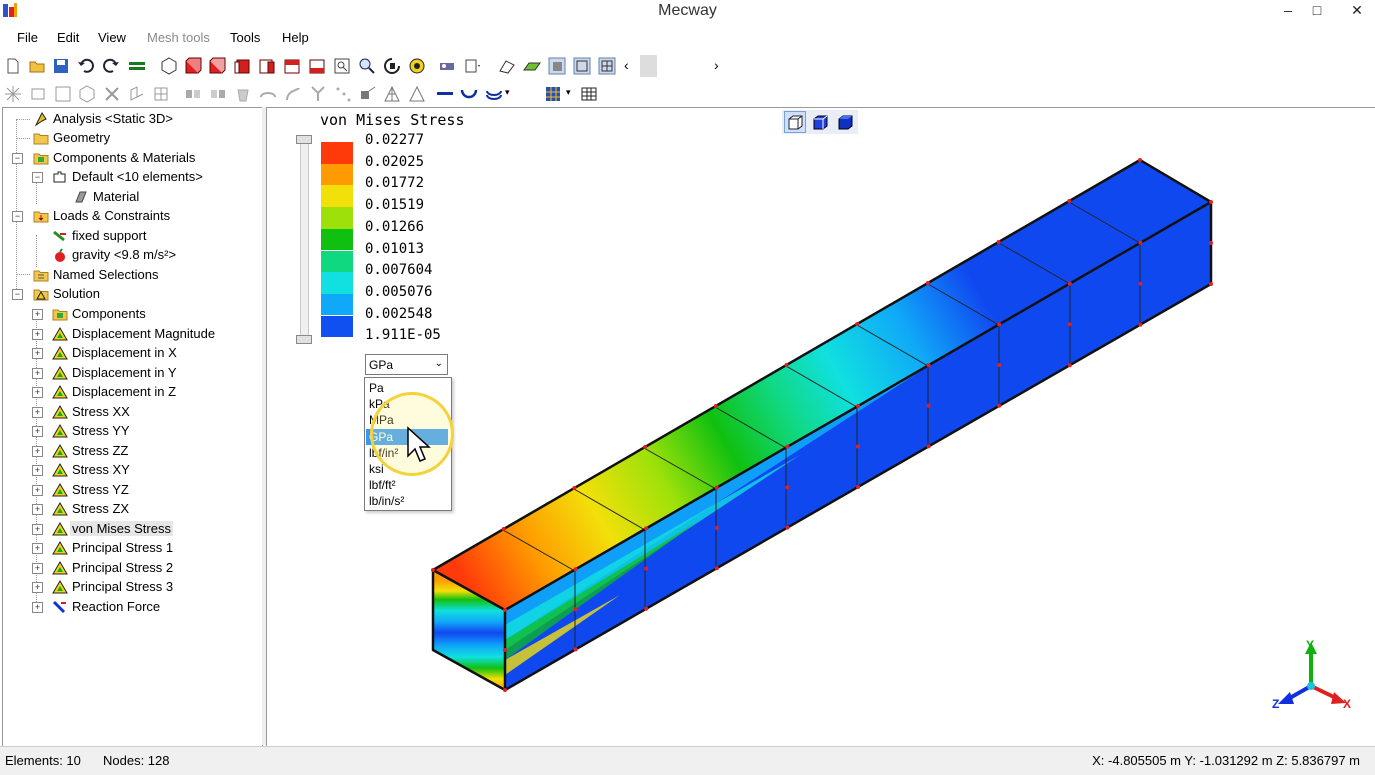 The height and width of the screenshot is (775, 1375). Describe the element at coordinates (137, 94) in the screenshot. I see `extrude-icon` at that location.